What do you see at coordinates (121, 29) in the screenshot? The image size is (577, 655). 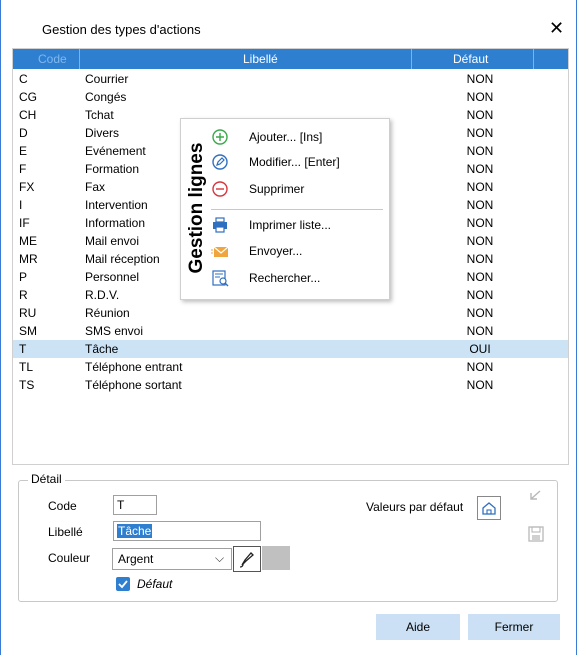 I see `dialog-title: Gestion des types d'actions` at bounding box center [121, 29].